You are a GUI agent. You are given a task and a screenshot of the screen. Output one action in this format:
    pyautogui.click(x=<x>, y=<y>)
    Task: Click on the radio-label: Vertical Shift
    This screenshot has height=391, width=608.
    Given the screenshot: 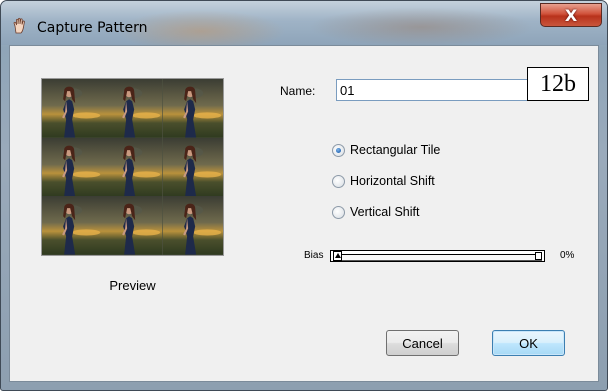 What is the action you would take?
    pyautogui.click(x=385, y=212)
    